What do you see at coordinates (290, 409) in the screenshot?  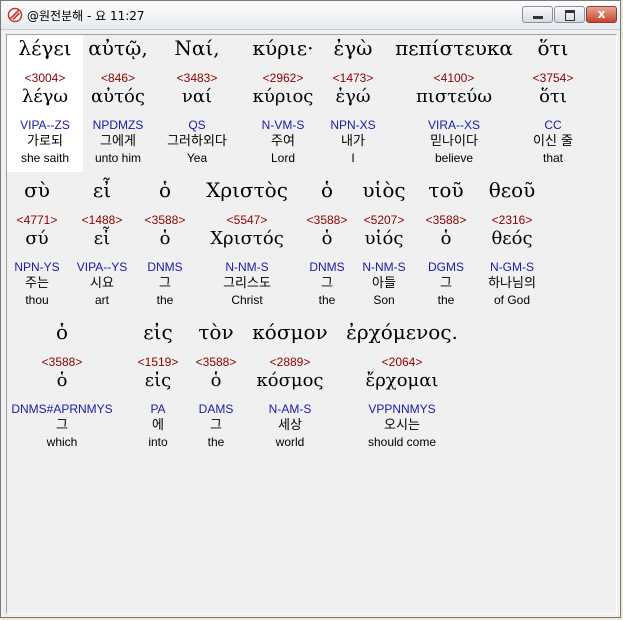 I see `parsing-code: N-AM-S` at bounding box center [290, 409].